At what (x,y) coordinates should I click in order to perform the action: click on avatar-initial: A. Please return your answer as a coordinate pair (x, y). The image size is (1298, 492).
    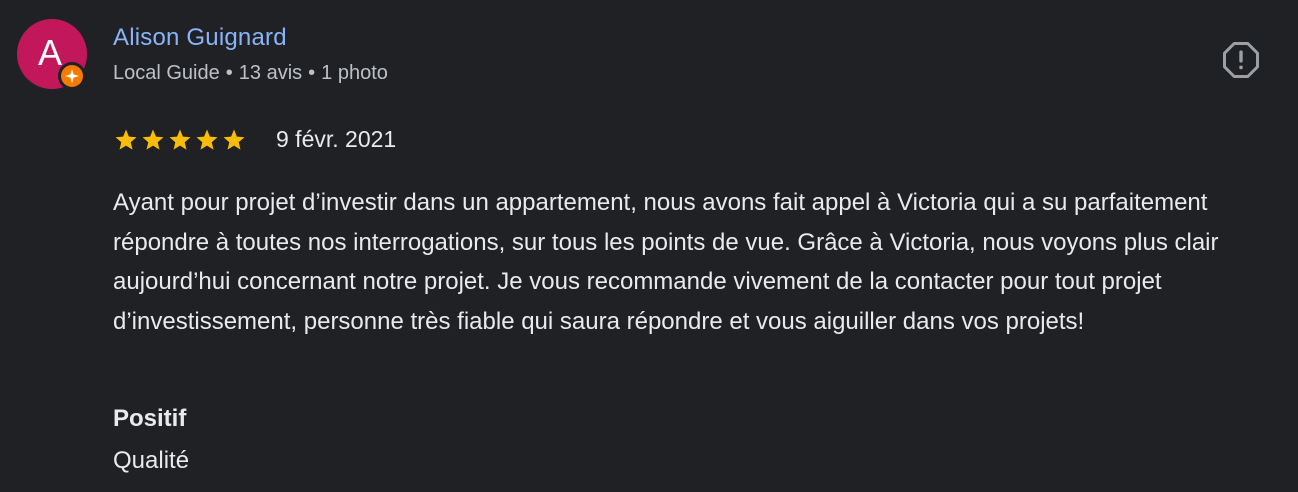
    Looking at the image, I should click on (49, 52).